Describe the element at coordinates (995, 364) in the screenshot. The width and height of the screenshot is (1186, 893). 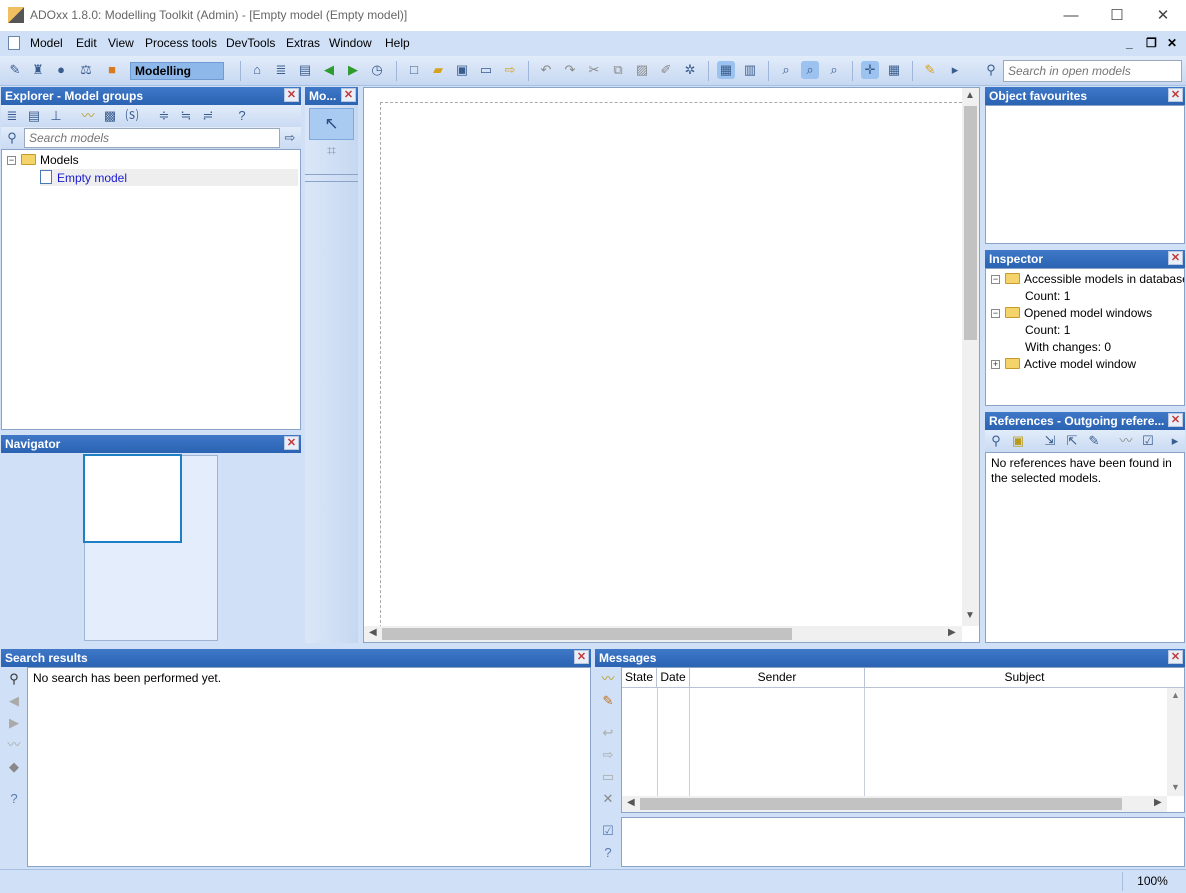
I see `expand-icon: +` at that location.